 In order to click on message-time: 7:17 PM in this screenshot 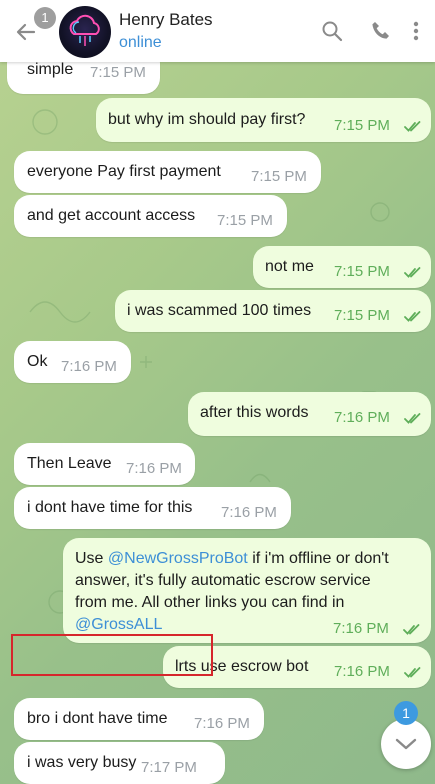, I will do `click(169, 767)`.